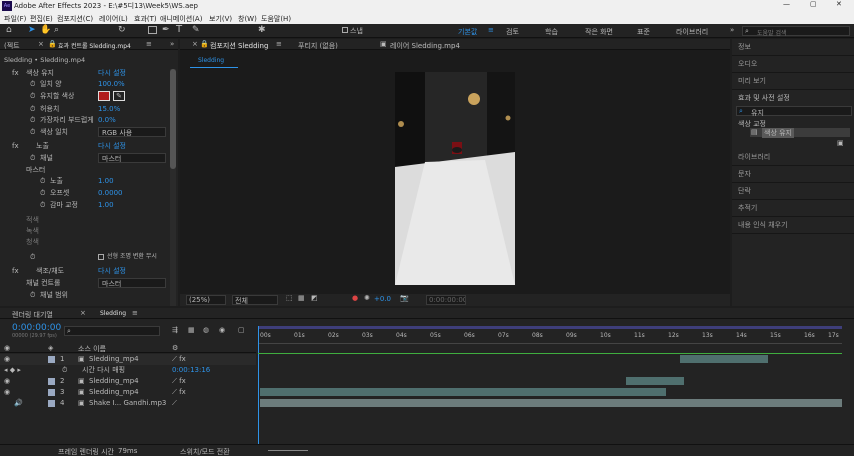 This screenshot has width=854, height=456. I want to click on shy-icon: ◍, so click(206, 330).